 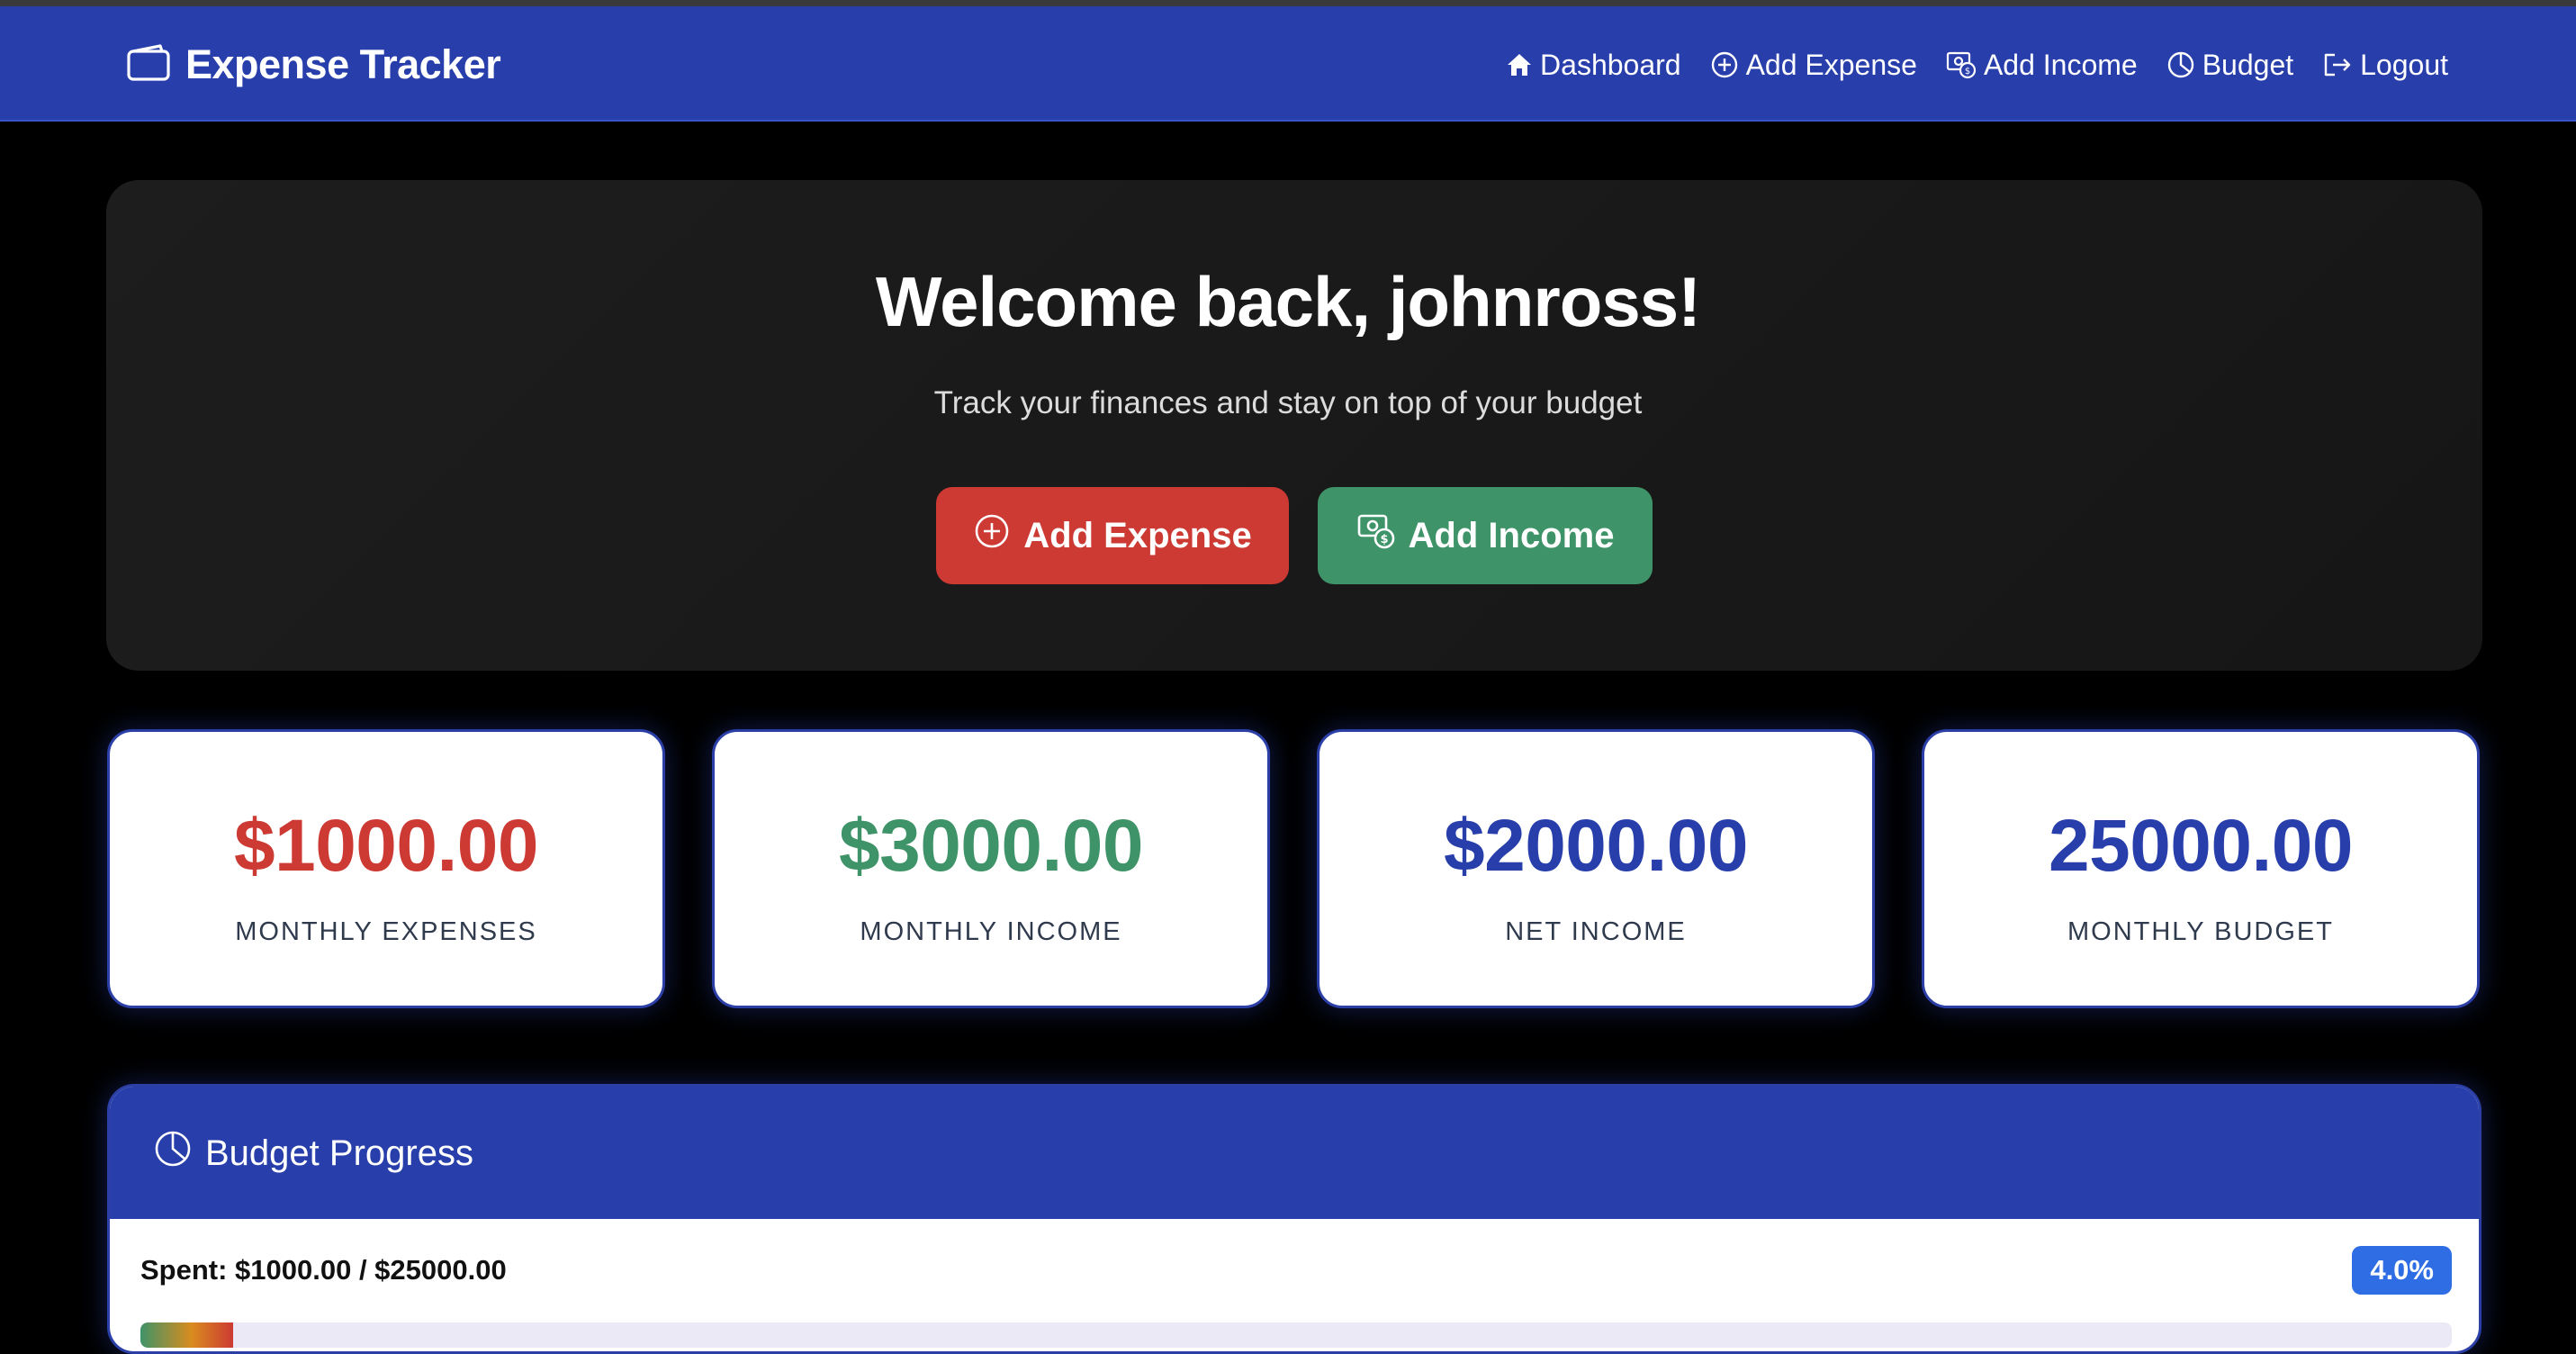 What do you see at coordinates (1519, 64) in the screenshot?
I see `house-icon` at bounding box center [1519, 64].